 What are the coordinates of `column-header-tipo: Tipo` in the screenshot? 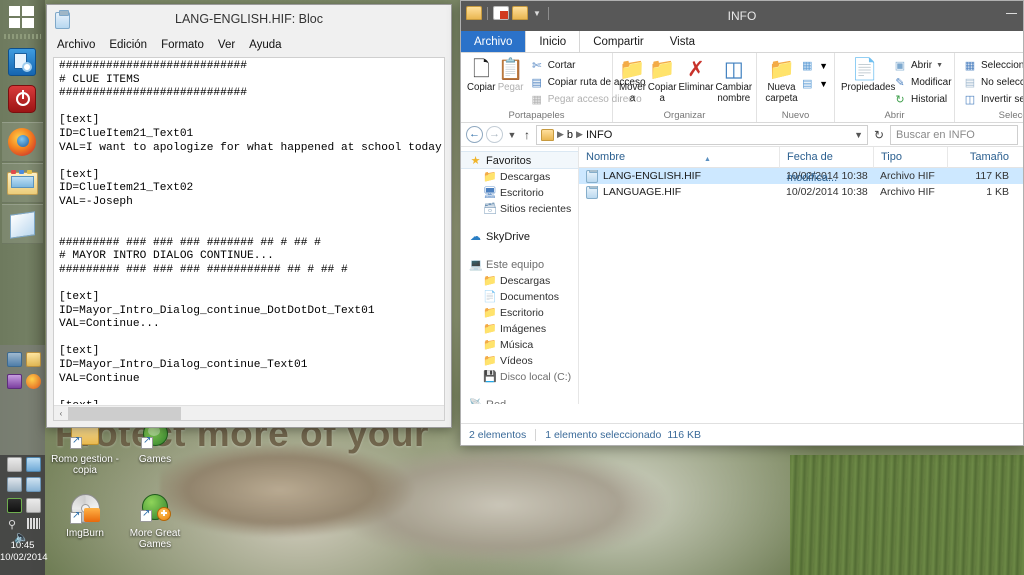 It's located at (910, 157).